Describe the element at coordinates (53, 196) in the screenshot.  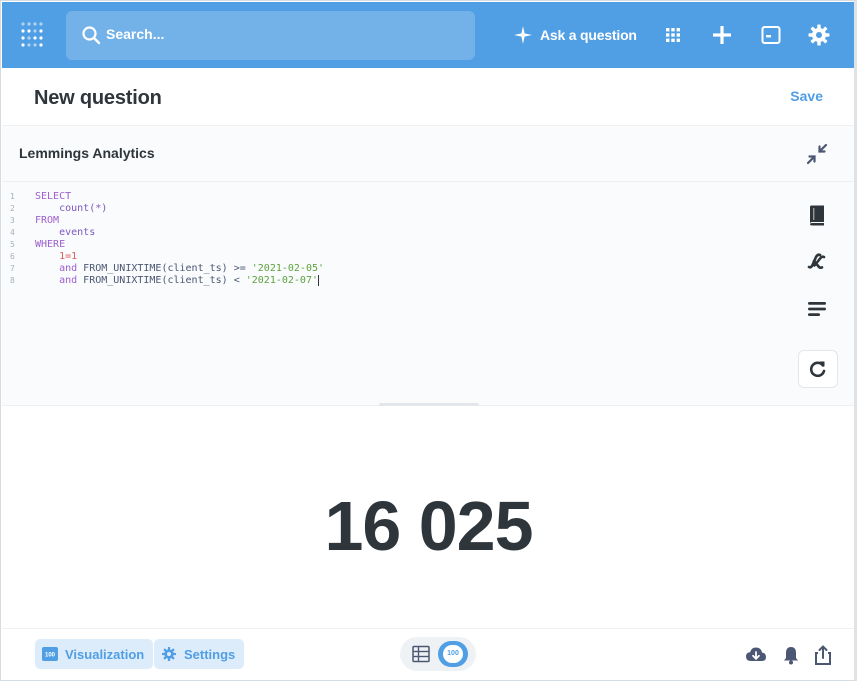
I see `code-token: SELECT` at that location.